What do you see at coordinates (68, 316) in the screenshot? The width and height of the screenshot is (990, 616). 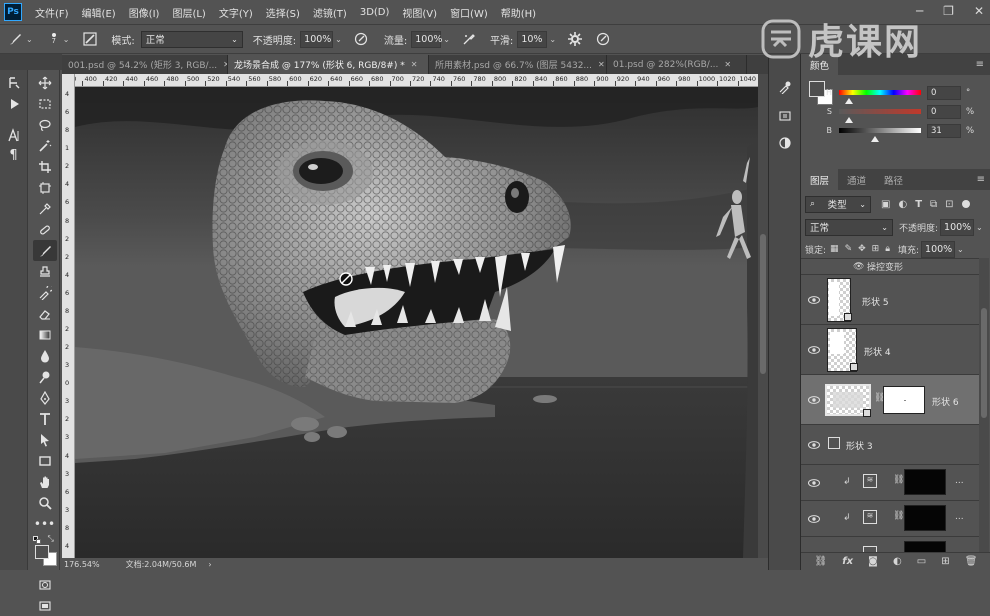 I see `vertical-ruler: 4 6 8 1 2 4 6 8 2 2 4 6 8 2 2 3 0 3 2 3 4 3 6 3 8 4` at bounding box center [68, 316].